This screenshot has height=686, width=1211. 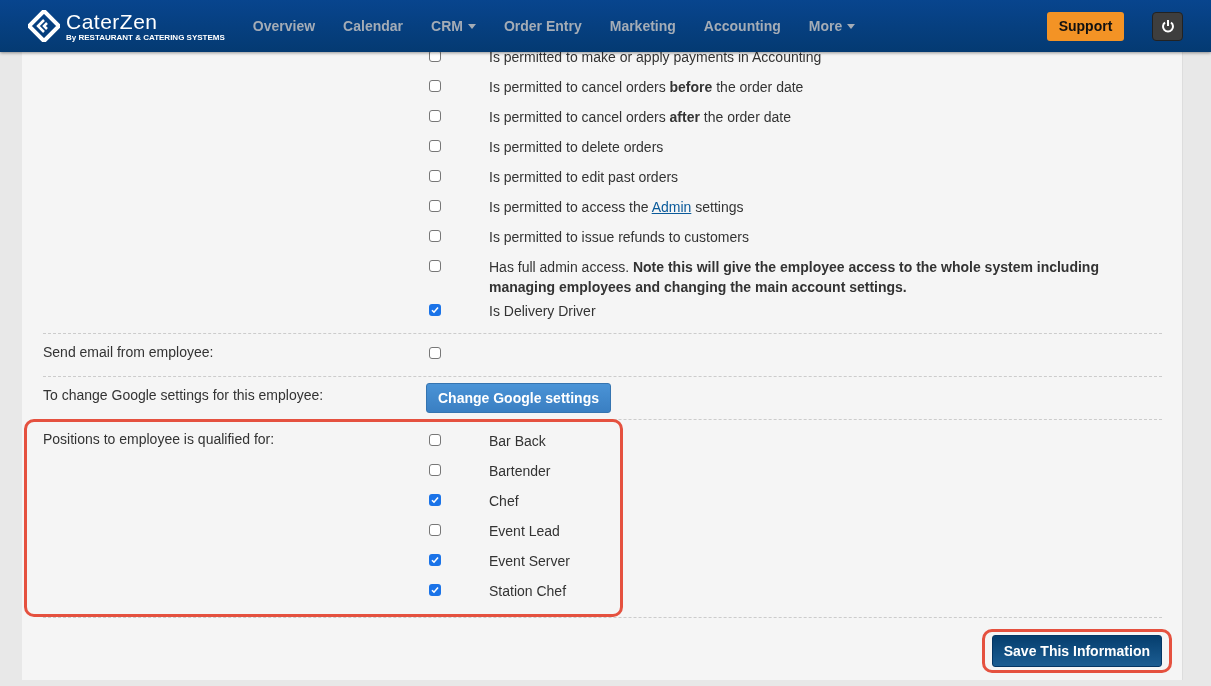 I want to click on nav-link: Overview, so click(x=284, y=26).